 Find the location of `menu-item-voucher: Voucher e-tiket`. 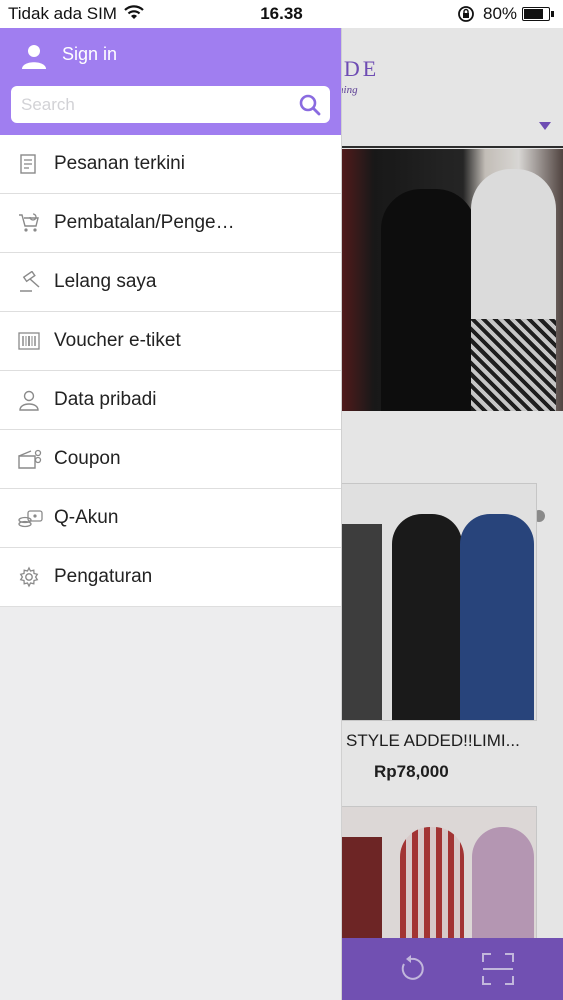

menu-item-voucher: Voucher e-tiket is located at coordinates (170, 341).